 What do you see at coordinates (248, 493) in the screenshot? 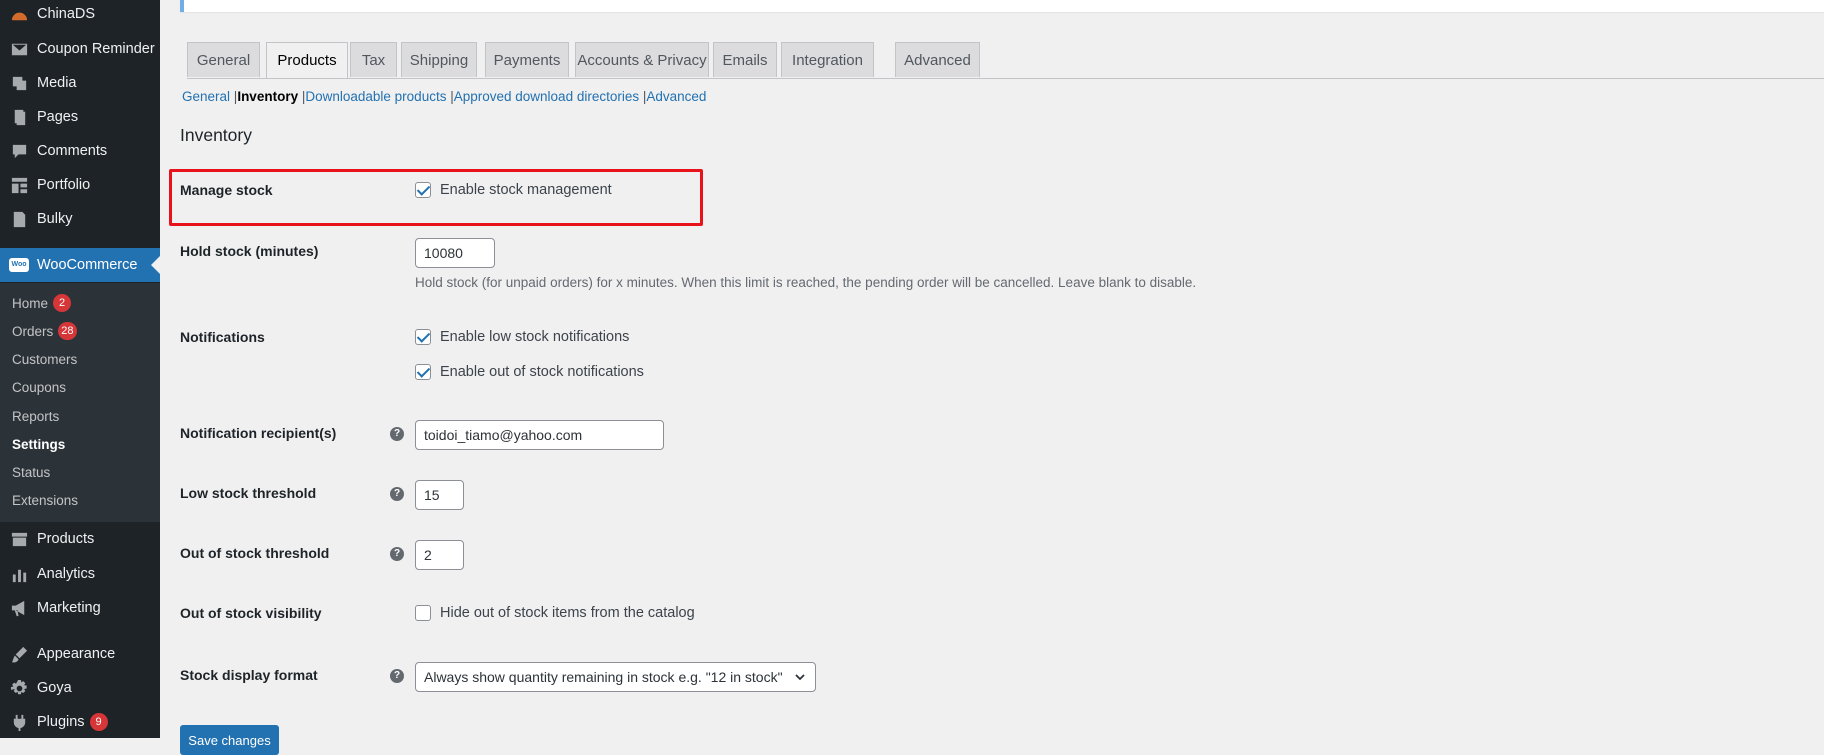
I see `low-stock-threshold-label: Low stock threshold` at bounding box center [248, 493].